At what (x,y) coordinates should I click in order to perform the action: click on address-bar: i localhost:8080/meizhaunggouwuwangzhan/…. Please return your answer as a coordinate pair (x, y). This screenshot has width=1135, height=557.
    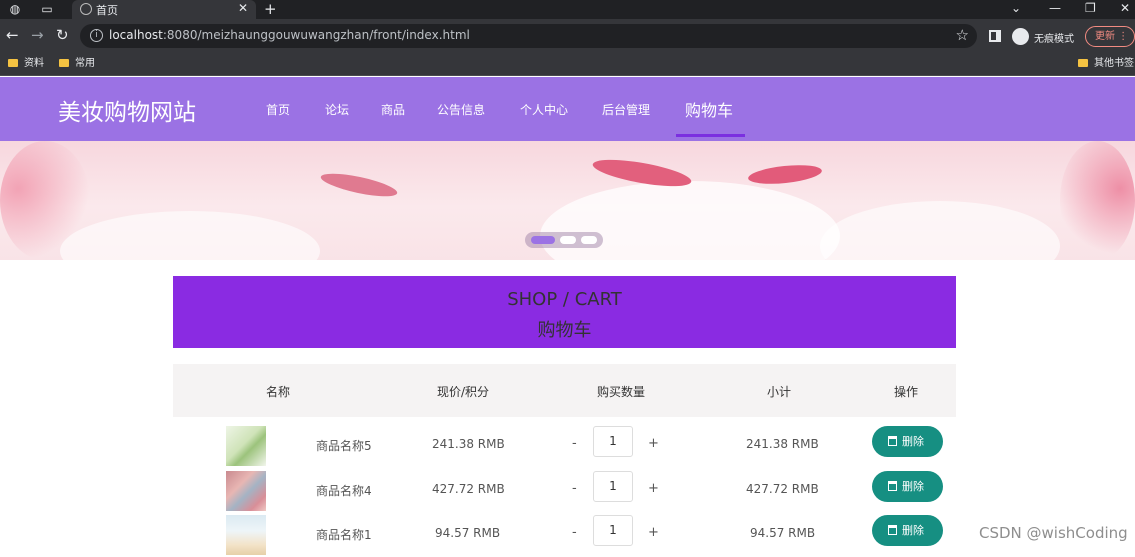
    Looking at the image, I should click on (528, 36).